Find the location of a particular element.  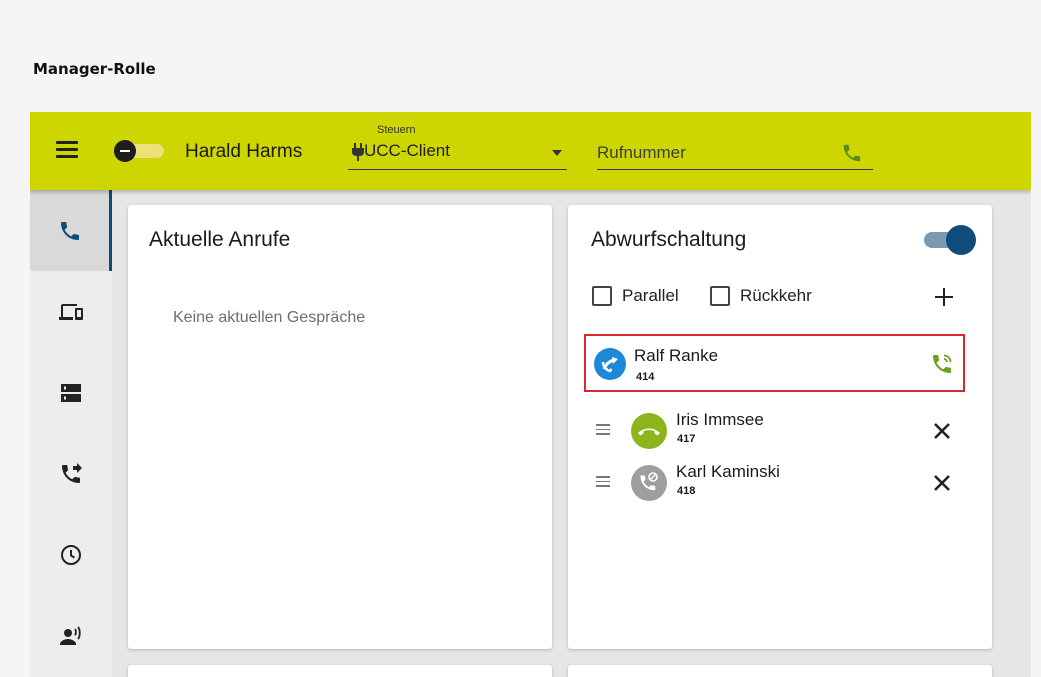

call-forward-avatar-icon is located at coordinates (610, 364).